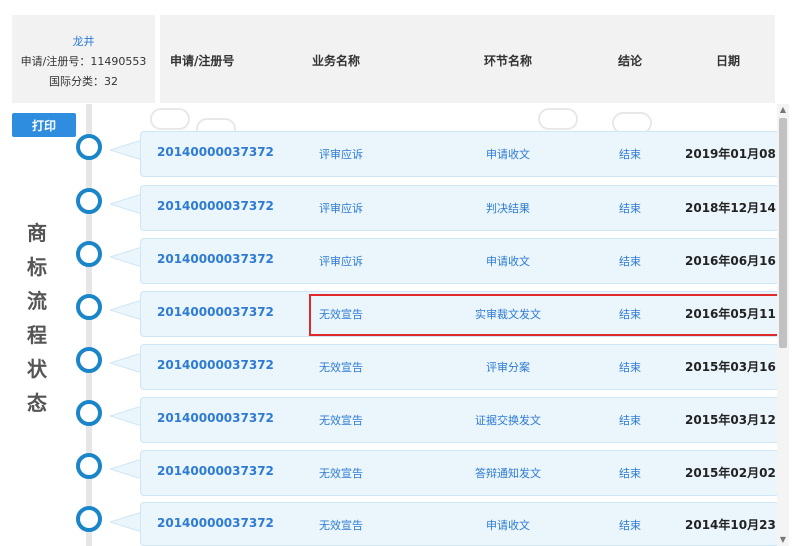 This screenshot has height=546, width=799. Describe the element at coordinates (464, 261) in the screenshot. I see `table-row: 20140000037372 评审应诉 申请收文 结束 2016年06月16日` at that location.